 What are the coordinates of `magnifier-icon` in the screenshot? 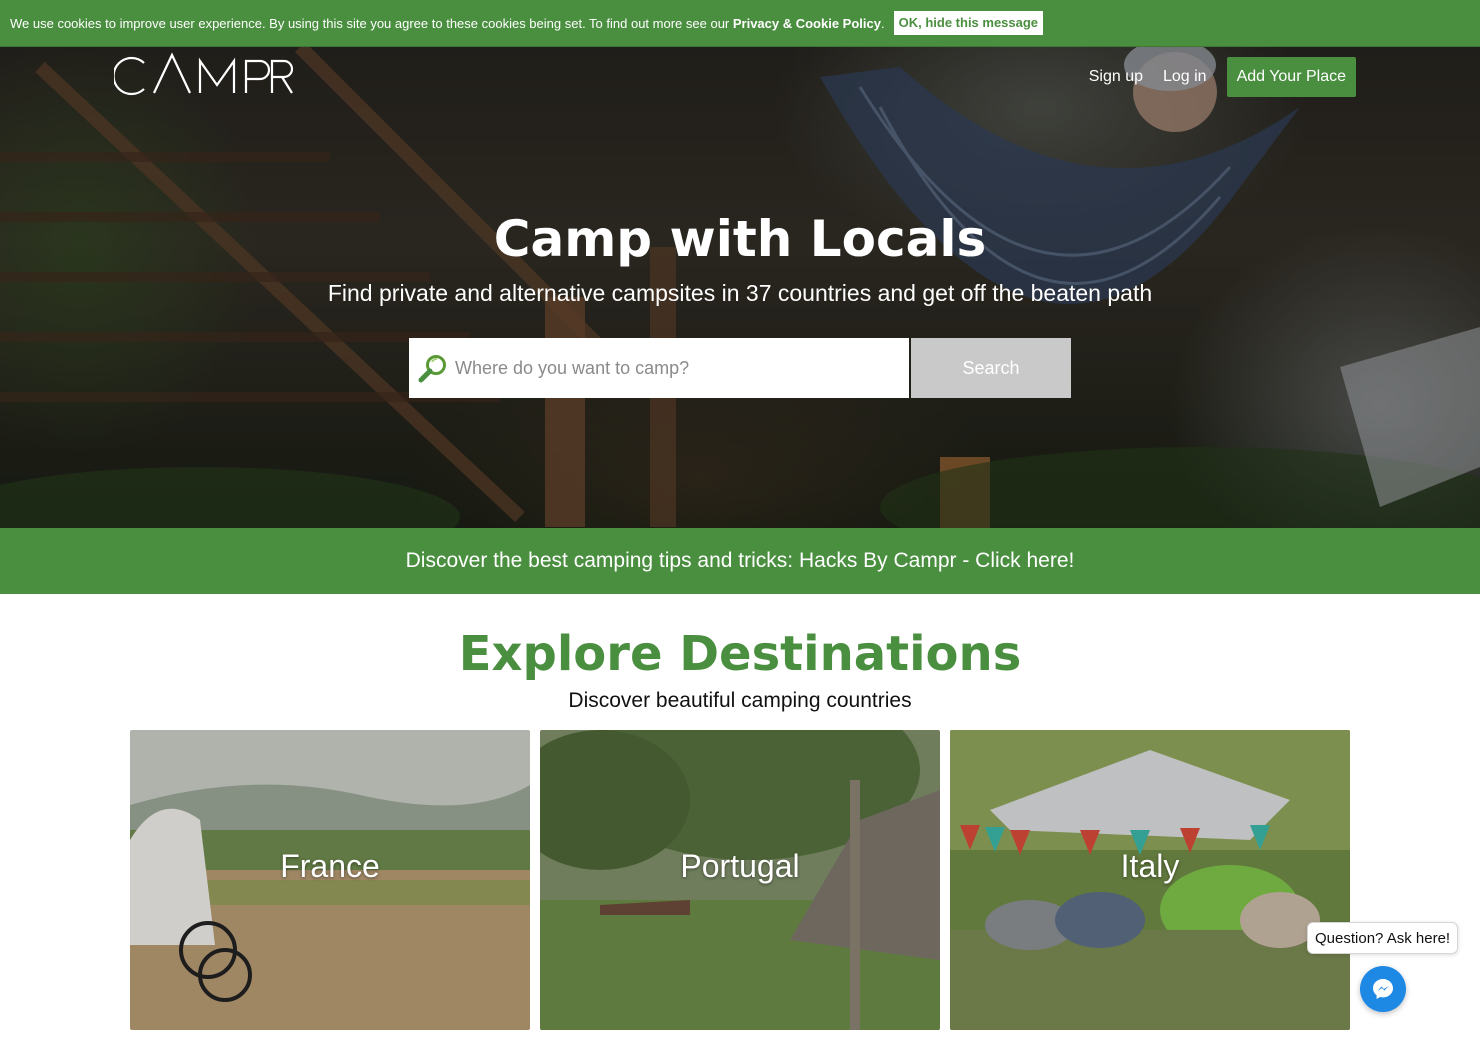 It's located at (432, 369).